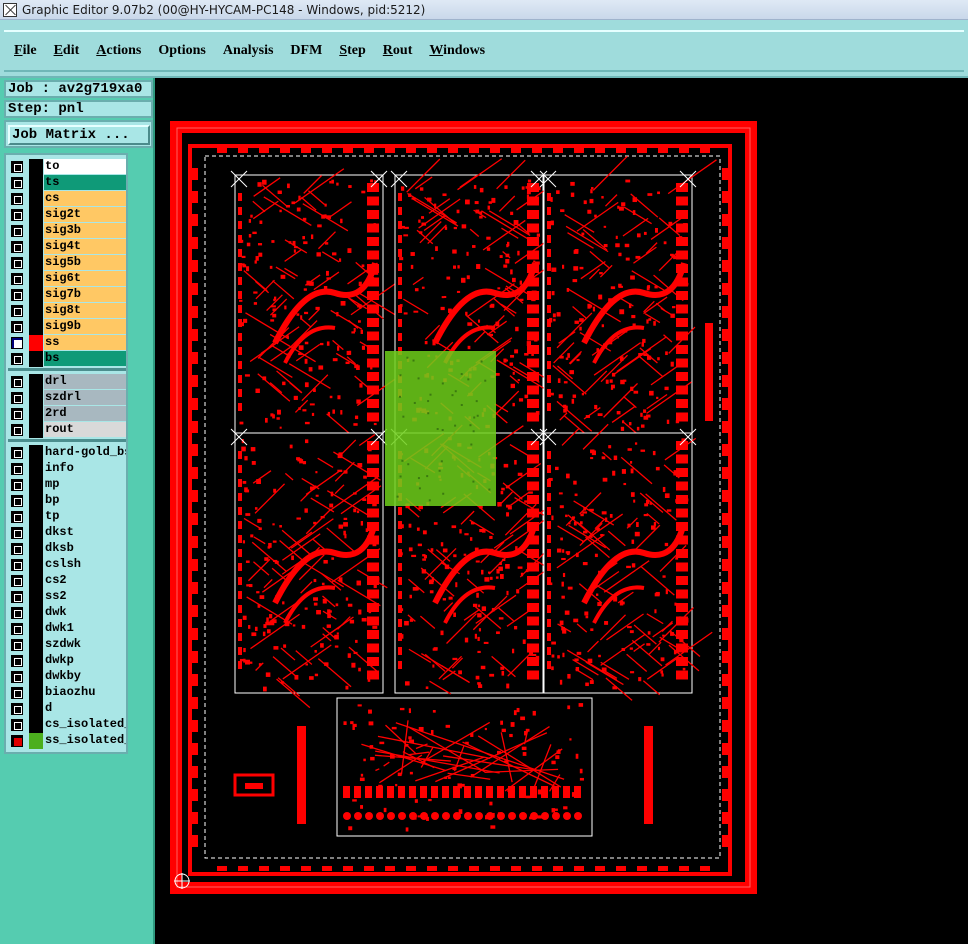 The width and height of the screenshot is (968, 944). Describe the element at coordinates (85, 358) in the screenshot. I see `layer-name: bs` at that location.